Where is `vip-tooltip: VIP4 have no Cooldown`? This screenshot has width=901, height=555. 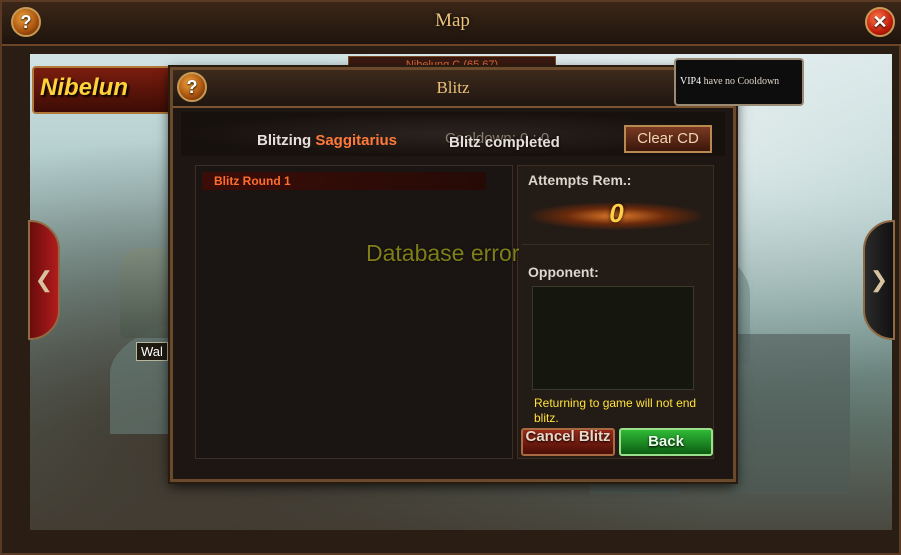
vip-tooltip: VIP4 have no Cooldown is located at coordinates (739, 82).